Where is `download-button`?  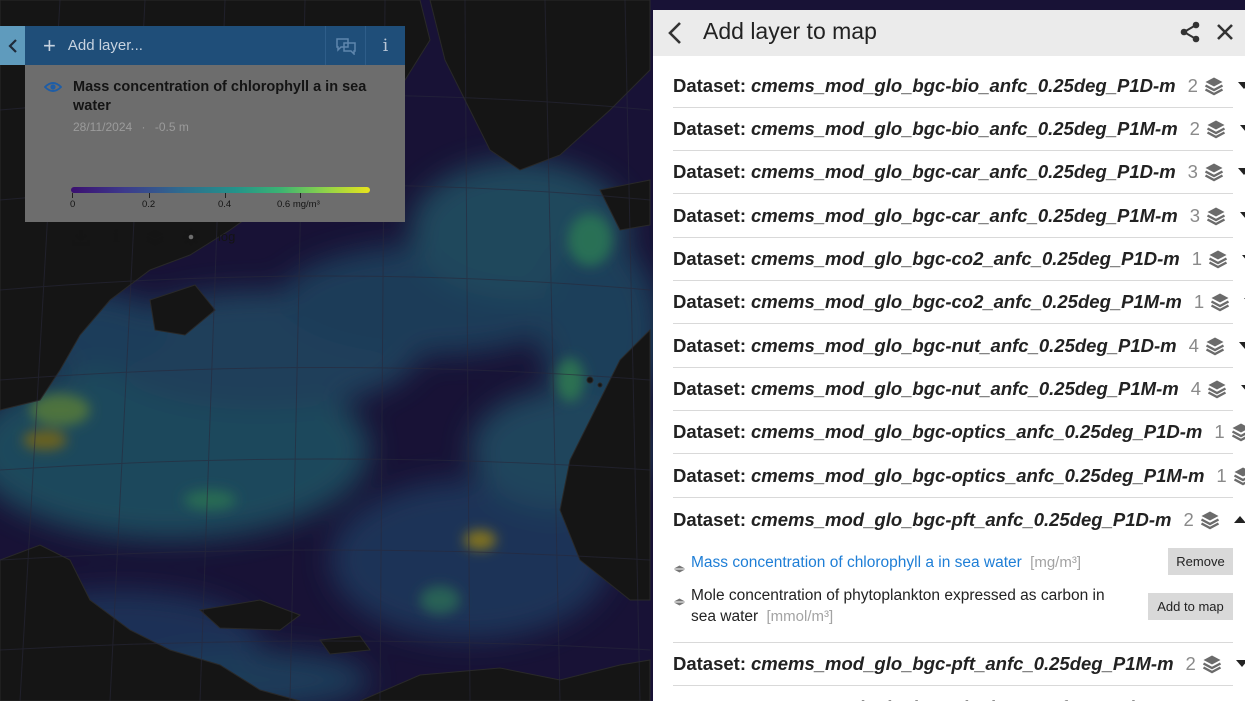
download-button is located at coordinates (81, 237).